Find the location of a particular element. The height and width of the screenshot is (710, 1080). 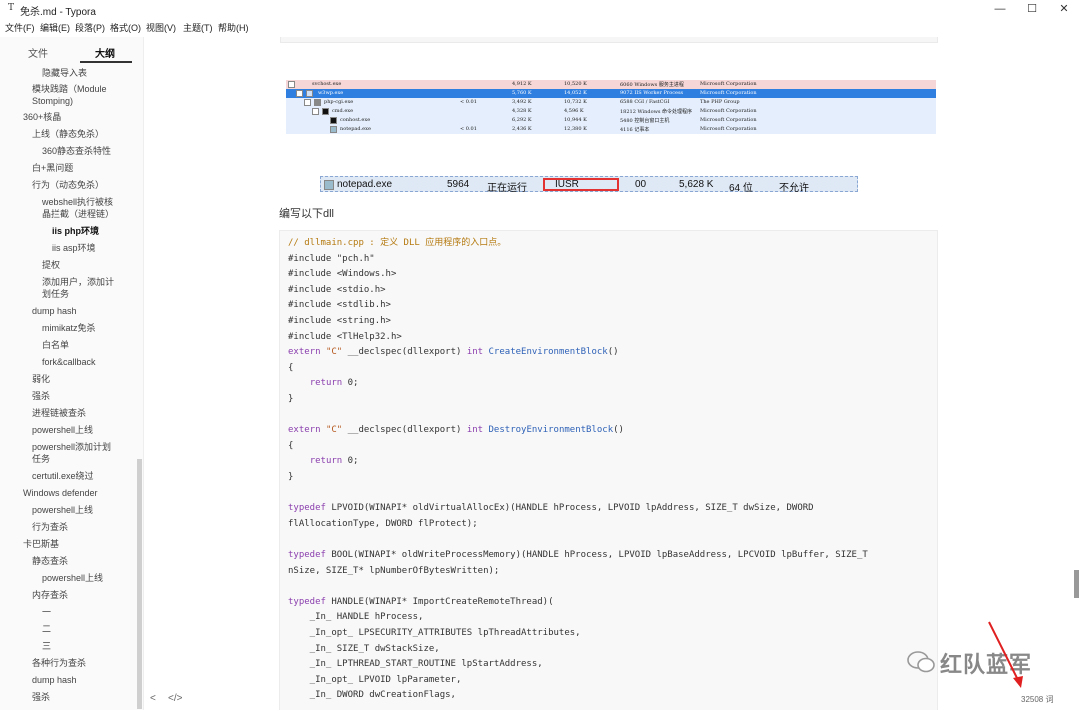

process-name: notepad.exe is located at coordinates (365, 184).